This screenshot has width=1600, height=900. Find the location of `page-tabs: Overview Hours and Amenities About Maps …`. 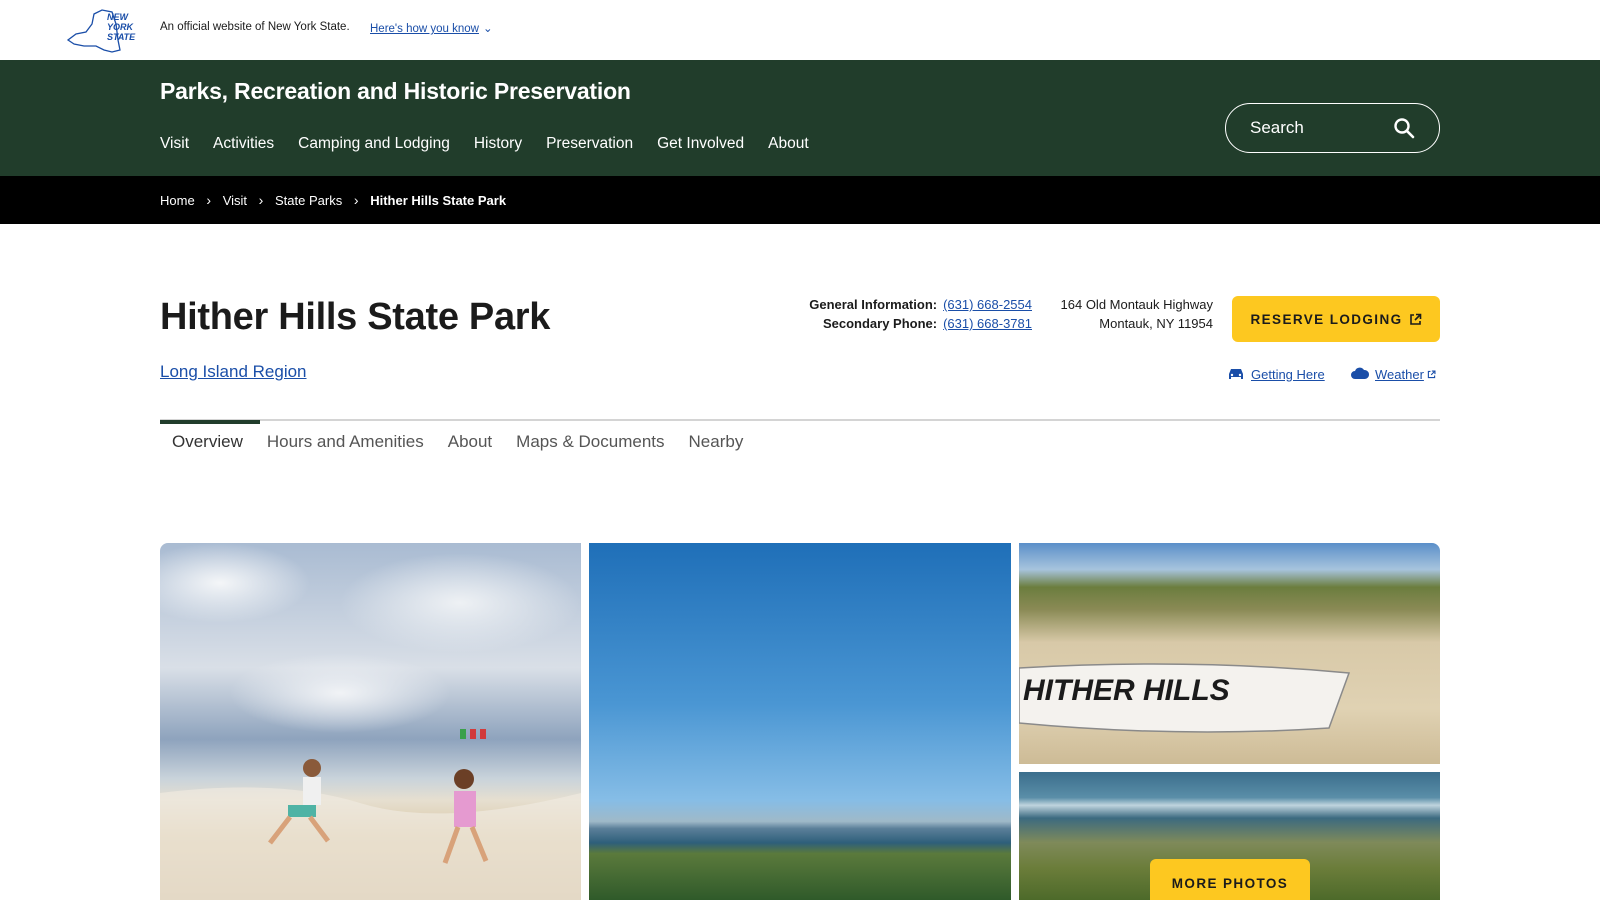

page-tabs: Overview Hours and Amenities About Maps … is located at coordinates (457, 442).